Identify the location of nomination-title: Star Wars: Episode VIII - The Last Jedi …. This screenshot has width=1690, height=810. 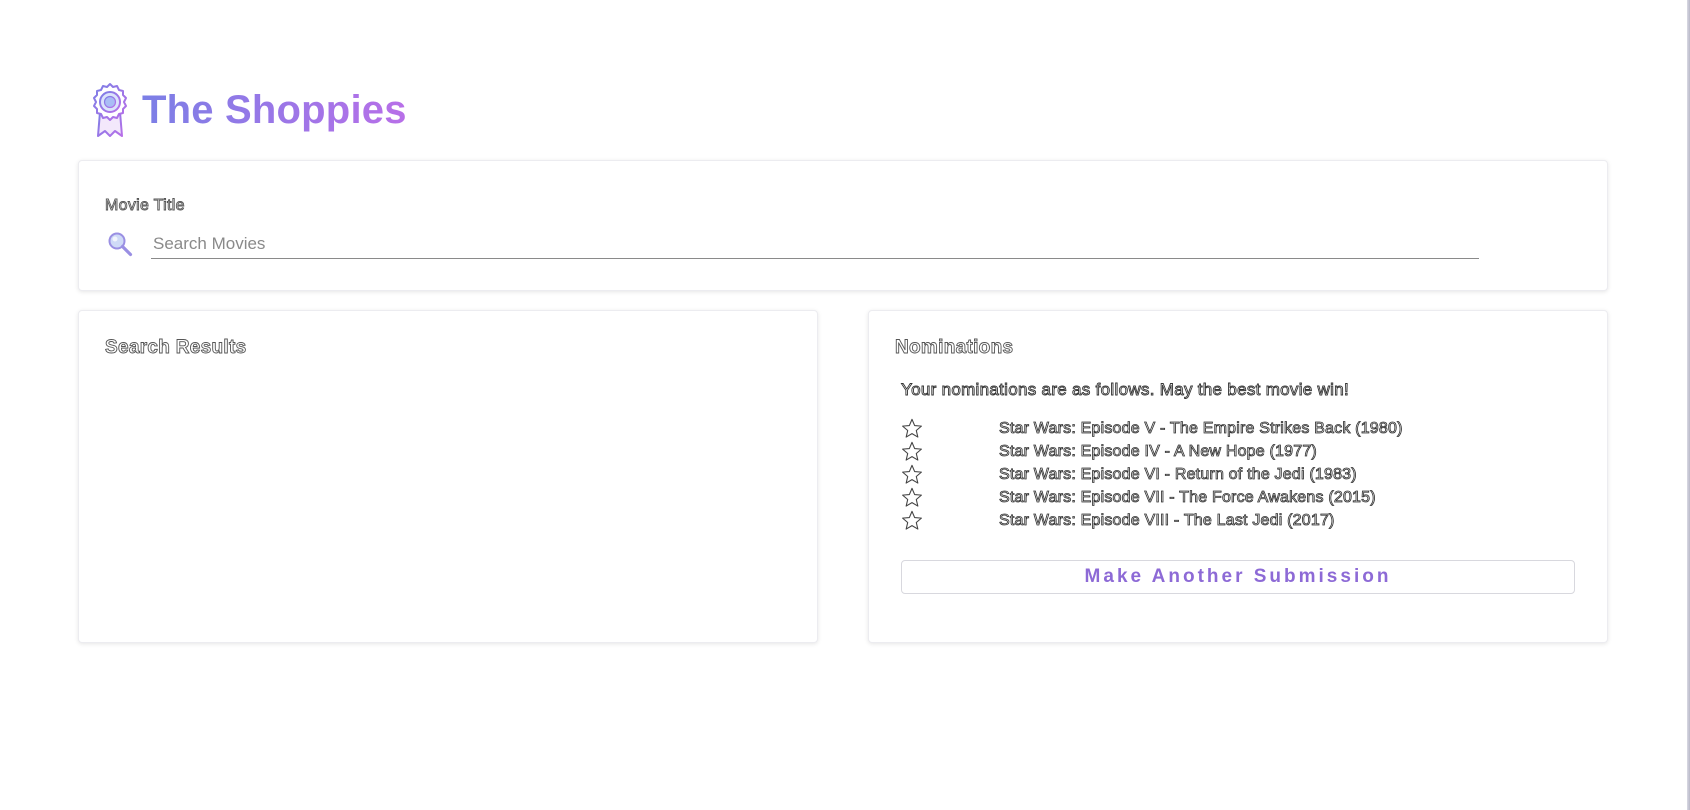
(1167, 520).